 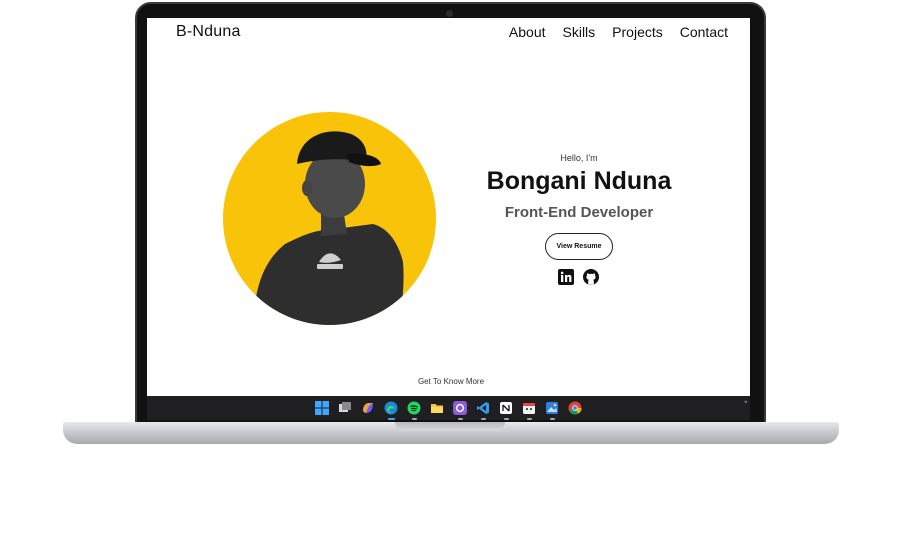 I want to click on calendar-icon, so click(x=529, y=410).